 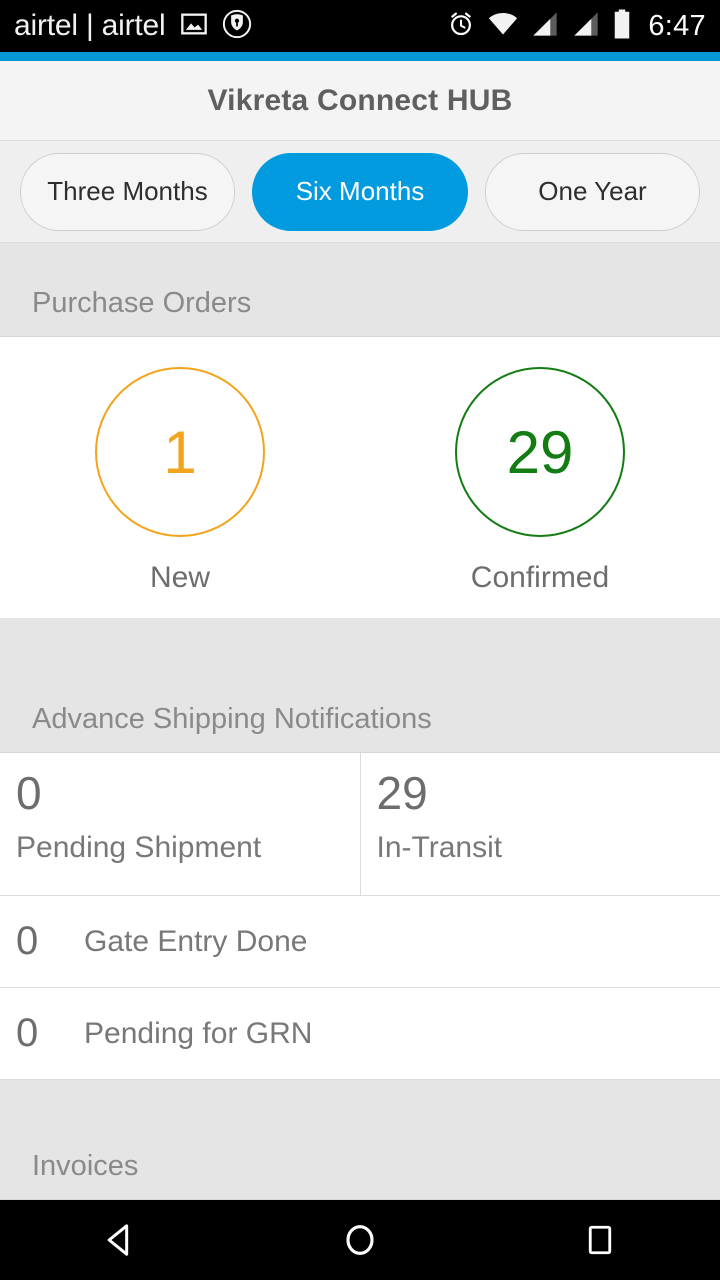 What do you see at coordinates (360, 290) in the screenshot?
I see `section-header-purchase-orders: Purchase Orders` at bounding box center [360, 290].